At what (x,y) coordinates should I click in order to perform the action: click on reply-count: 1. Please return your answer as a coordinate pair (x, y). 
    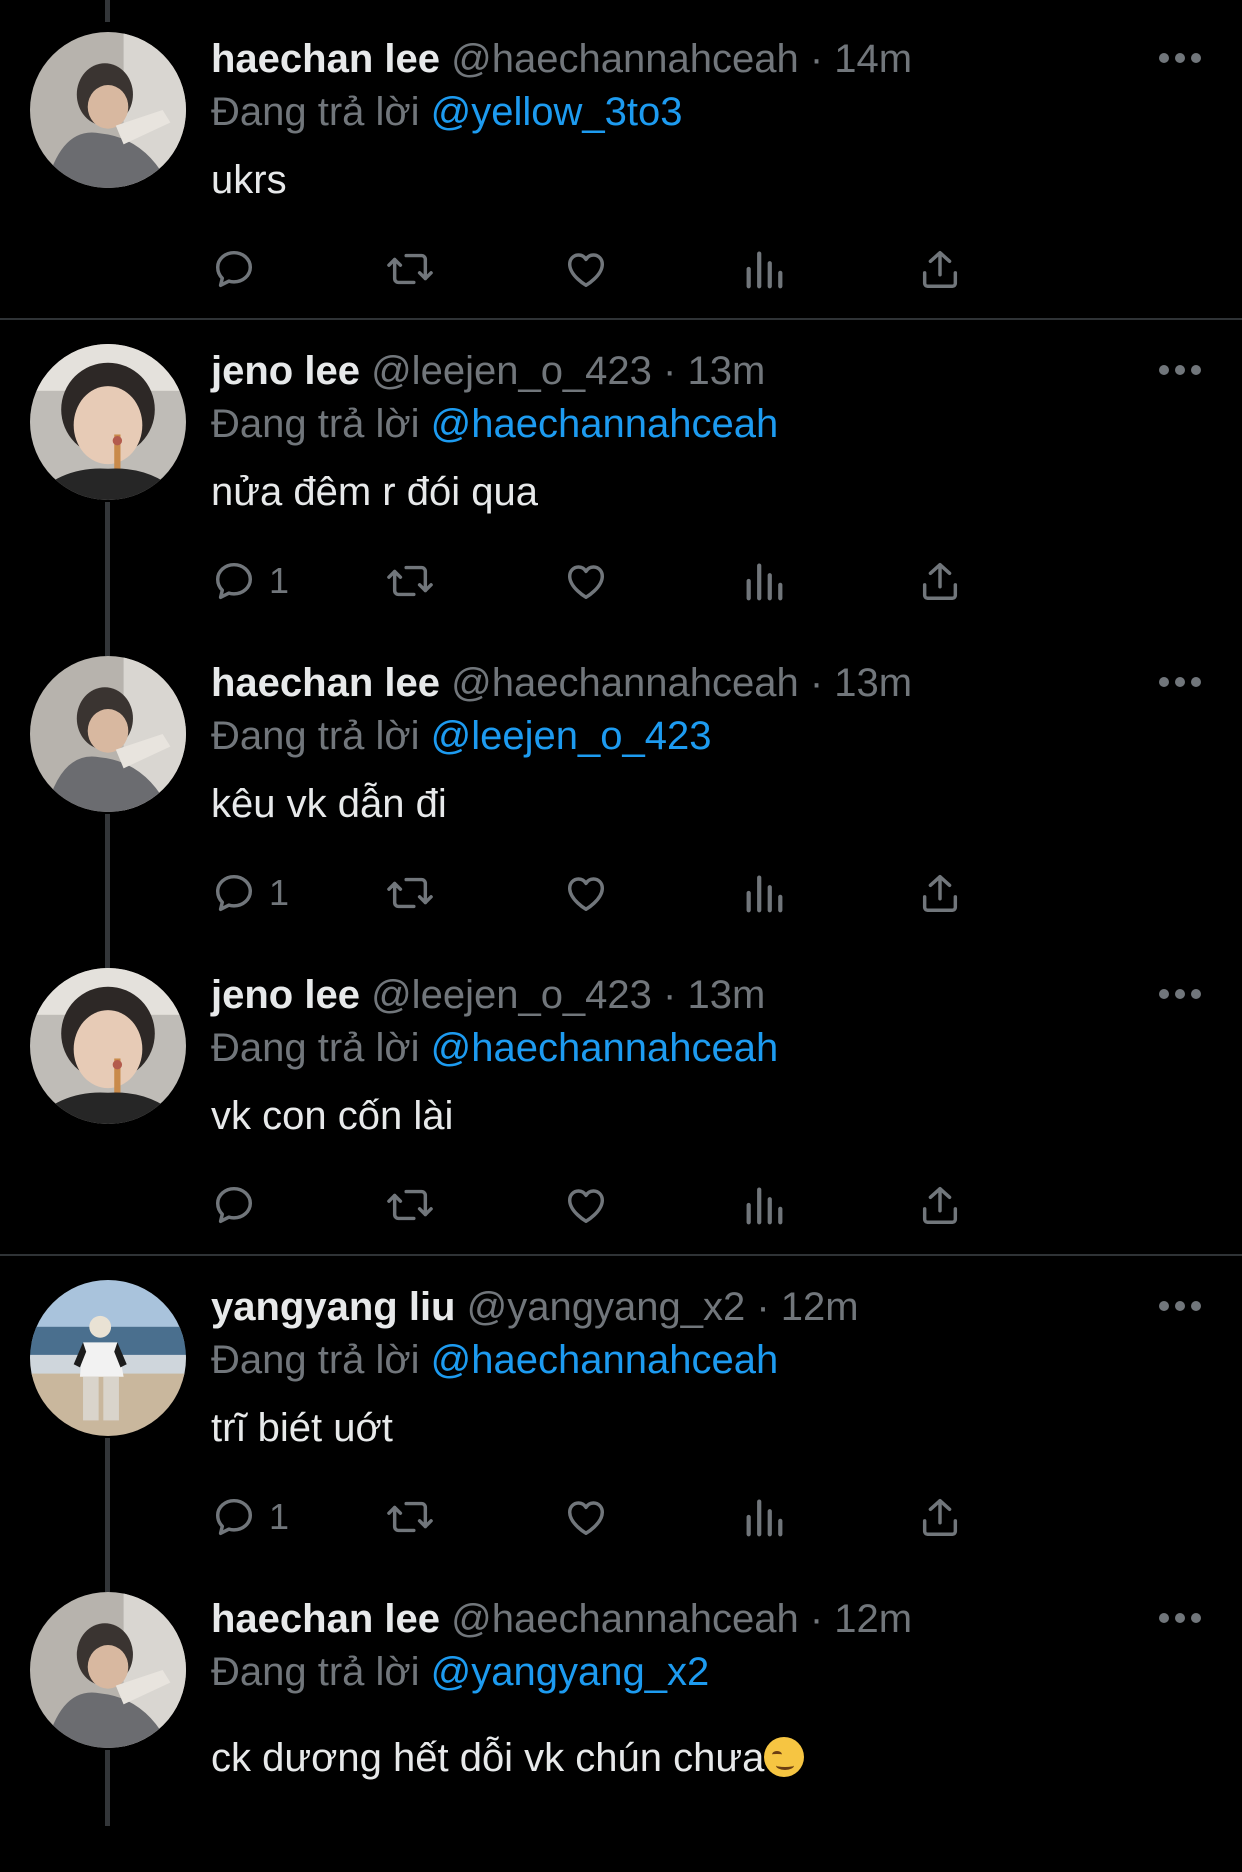
    Looking at the image, I should click on (279, 580).